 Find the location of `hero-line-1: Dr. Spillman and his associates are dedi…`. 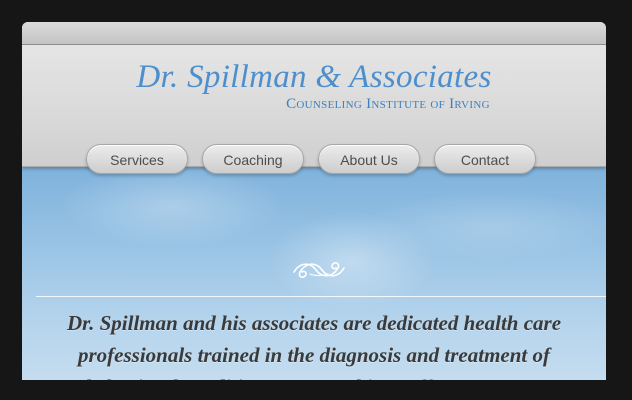

hero-line-1: Dr. Spillman and his associates are dedi… is located at coordinates (314, 323).